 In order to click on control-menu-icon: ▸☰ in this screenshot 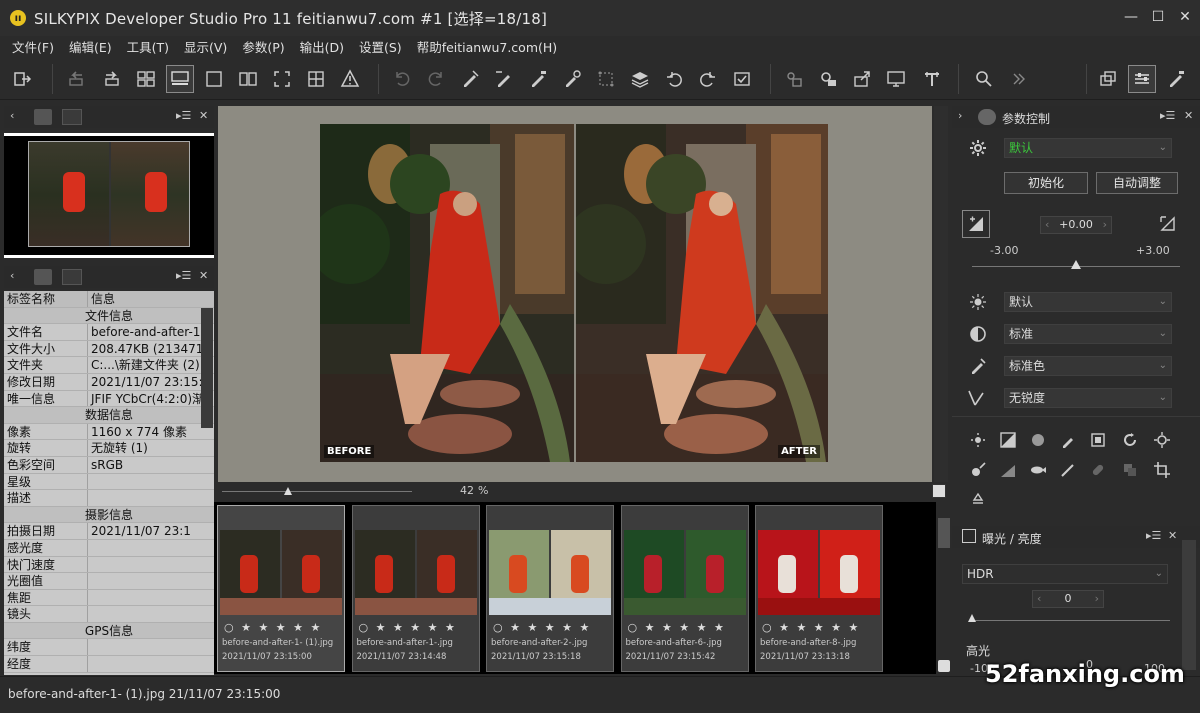, I will do `click(1167, 115)`.